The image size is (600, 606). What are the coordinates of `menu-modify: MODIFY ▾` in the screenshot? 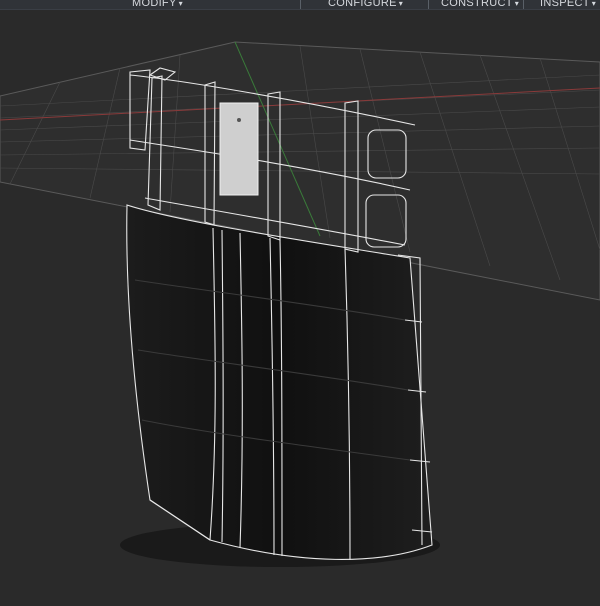 It's located at (157, 4).